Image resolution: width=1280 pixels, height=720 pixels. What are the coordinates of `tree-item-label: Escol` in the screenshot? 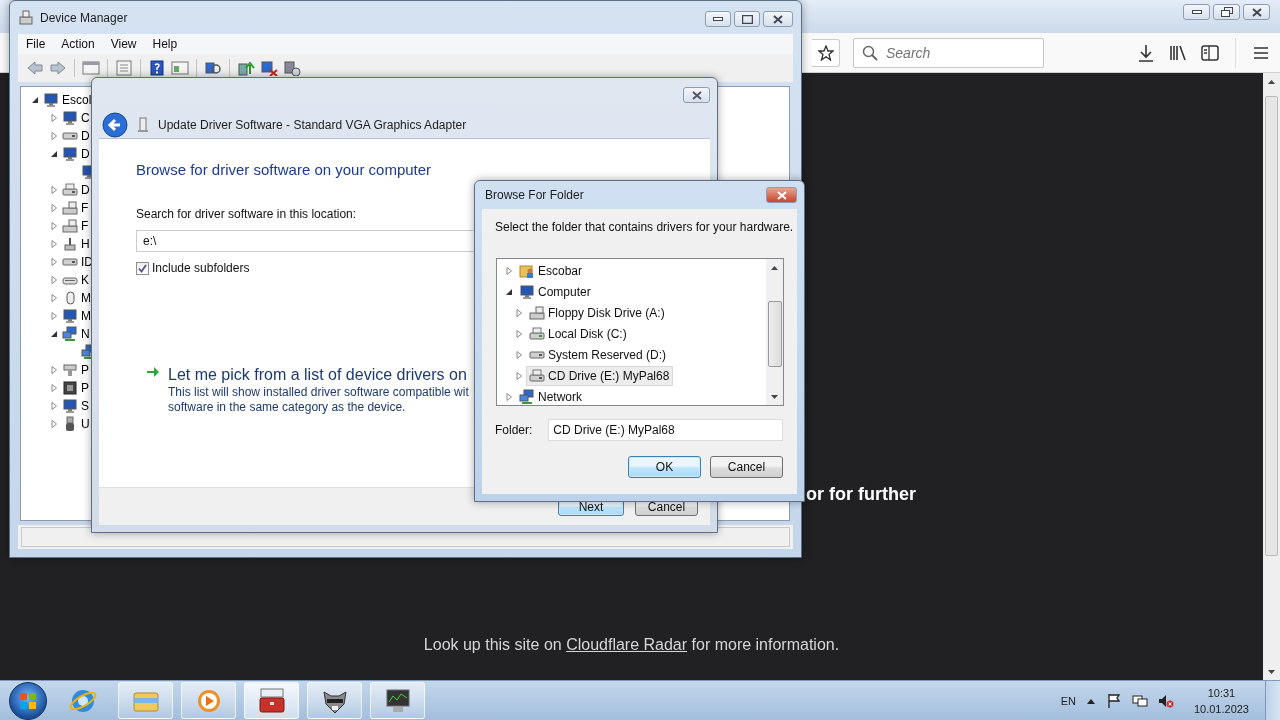 It's located at (77, 100).